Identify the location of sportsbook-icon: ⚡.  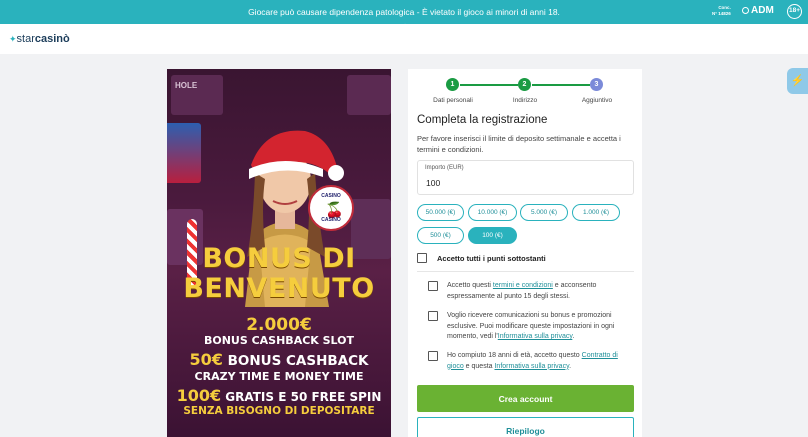
(797, 81).